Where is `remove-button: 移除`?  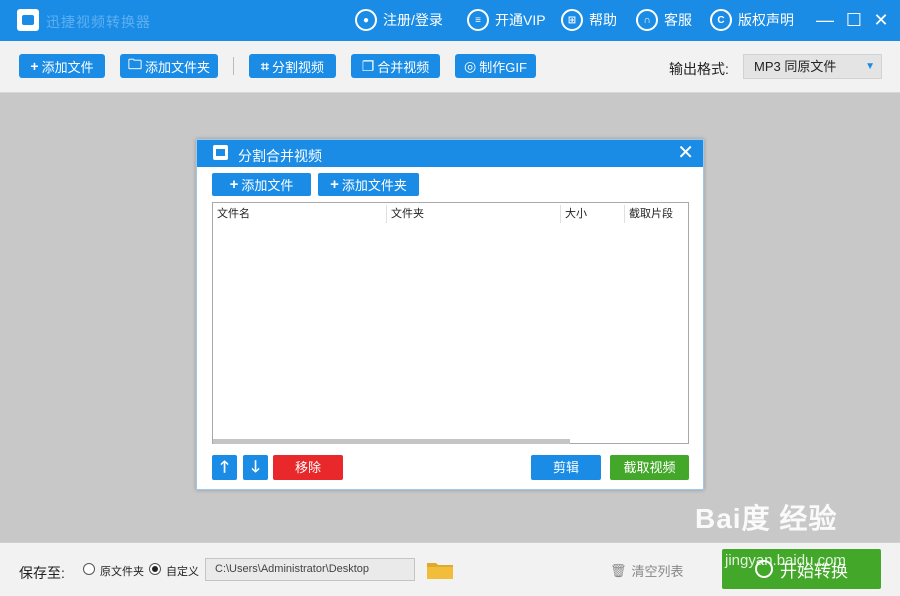
remove-button: 移除 is located at coordinates (308, 467).